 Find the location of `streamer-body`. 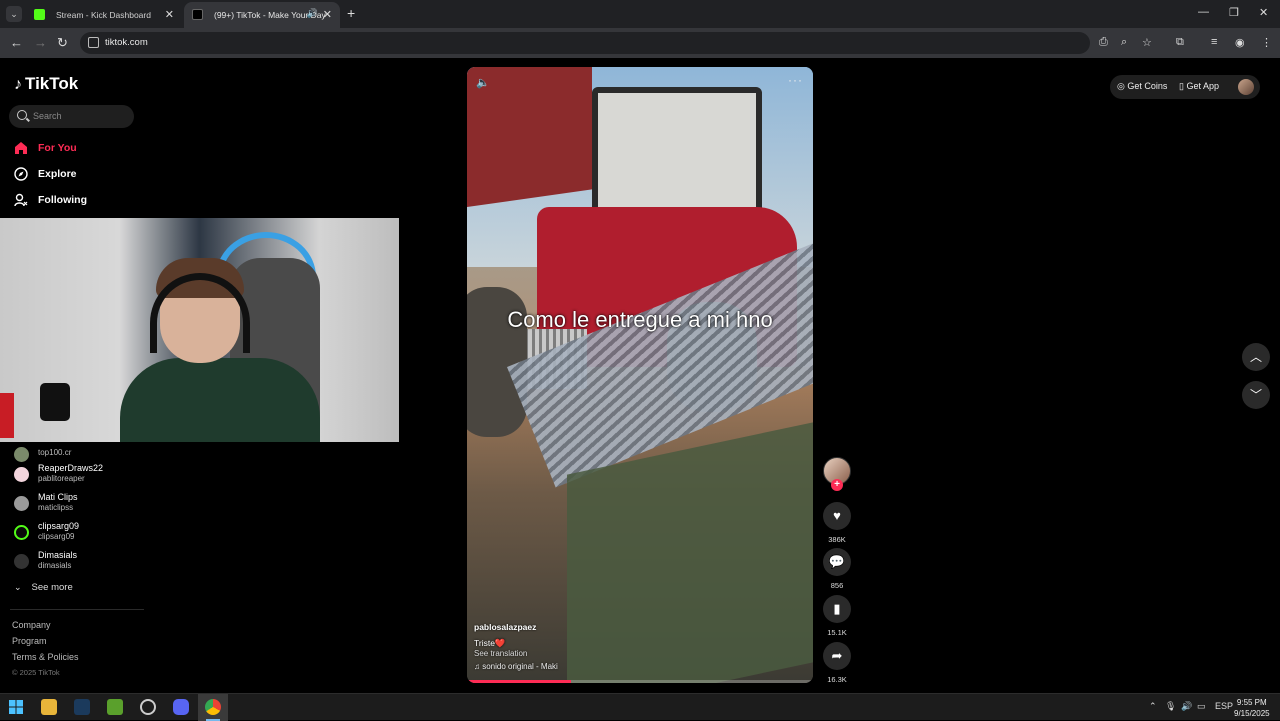

streamer-body is located at coordinates (220, 400).